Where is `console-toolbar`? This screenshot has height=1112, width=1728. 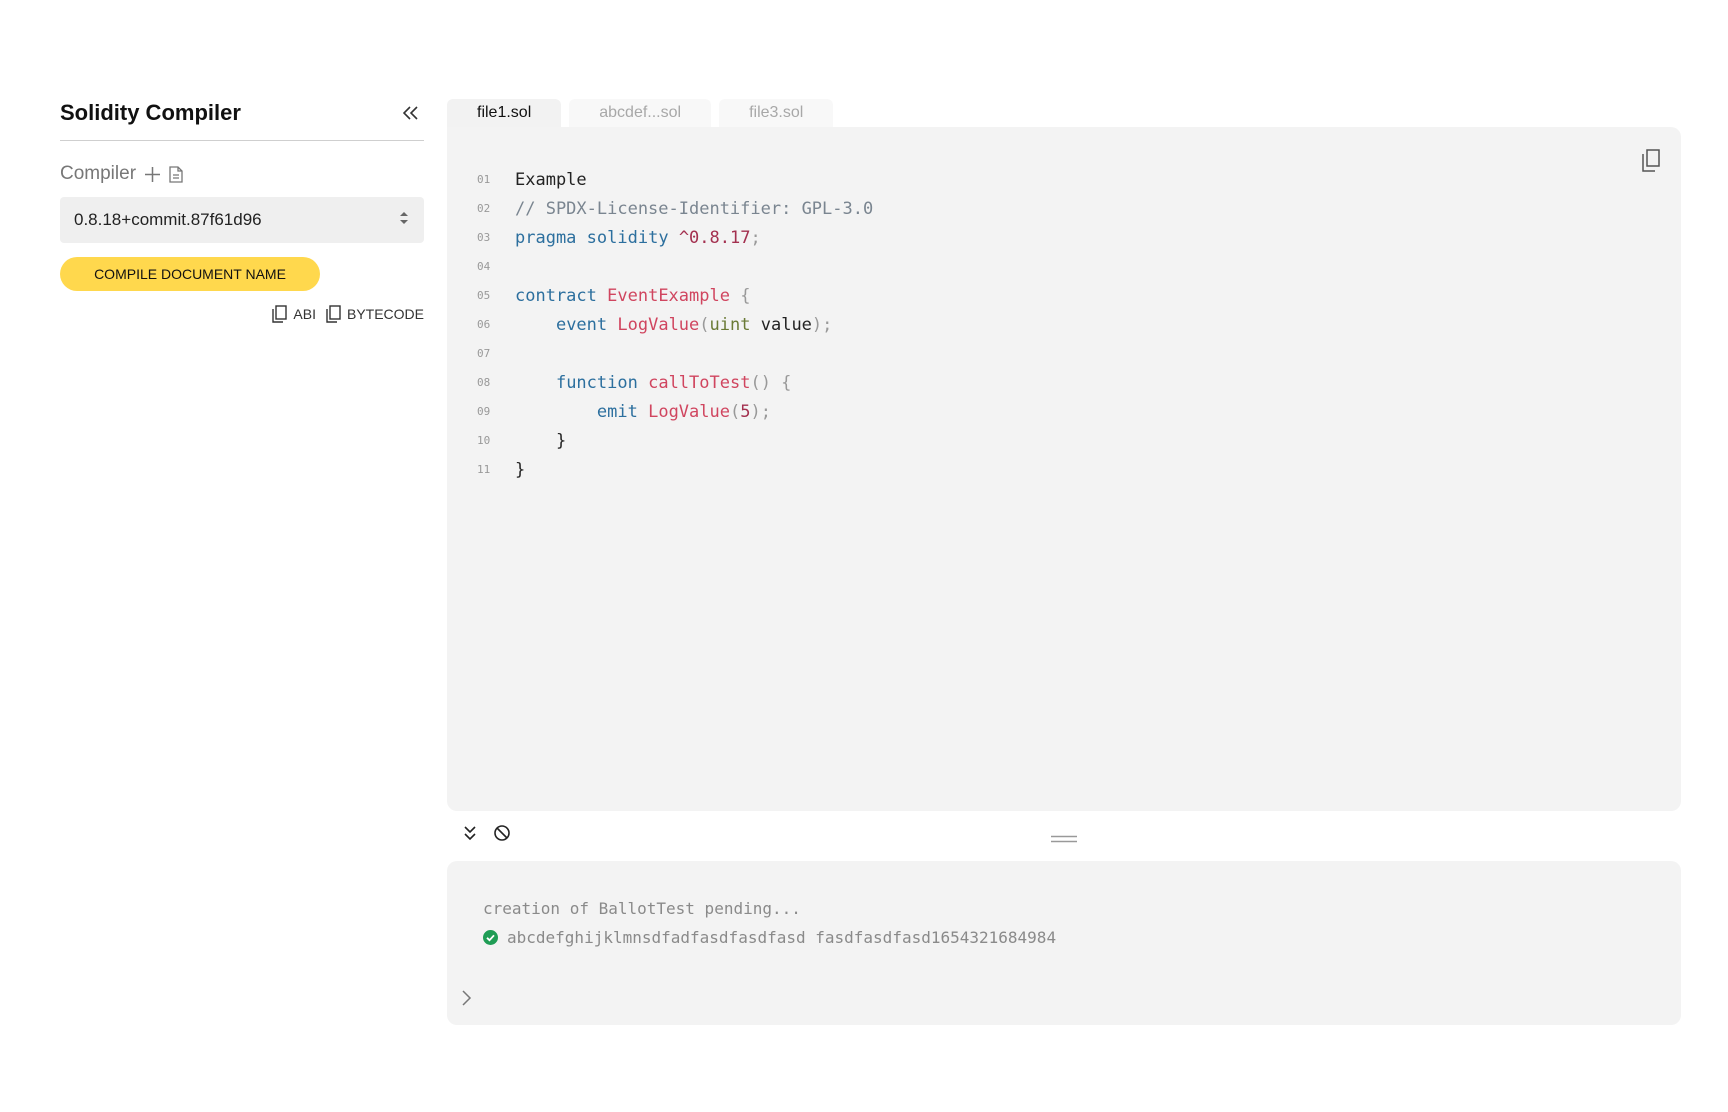 console-toolbar is located at coordinates (1064, 835).